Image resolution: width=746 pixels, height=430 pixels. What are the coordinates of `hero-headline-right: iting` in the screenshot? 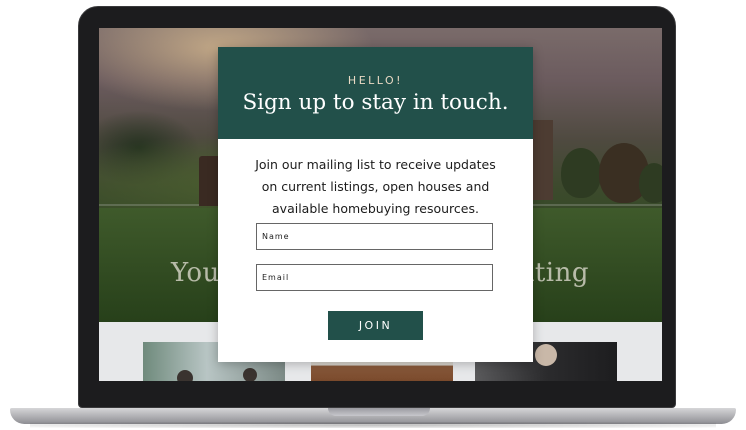 It's located at (557, 273).